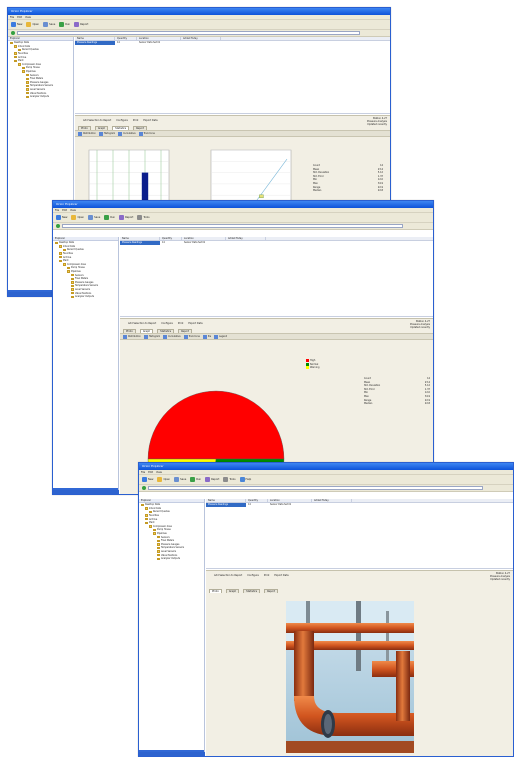 The height and width of the screenshot is (757, 514). What do you see at coordinates (84, 282) in the screenshot?
I see `tree-node-label: Pressure Gauges` at bounding box center [84, 282].